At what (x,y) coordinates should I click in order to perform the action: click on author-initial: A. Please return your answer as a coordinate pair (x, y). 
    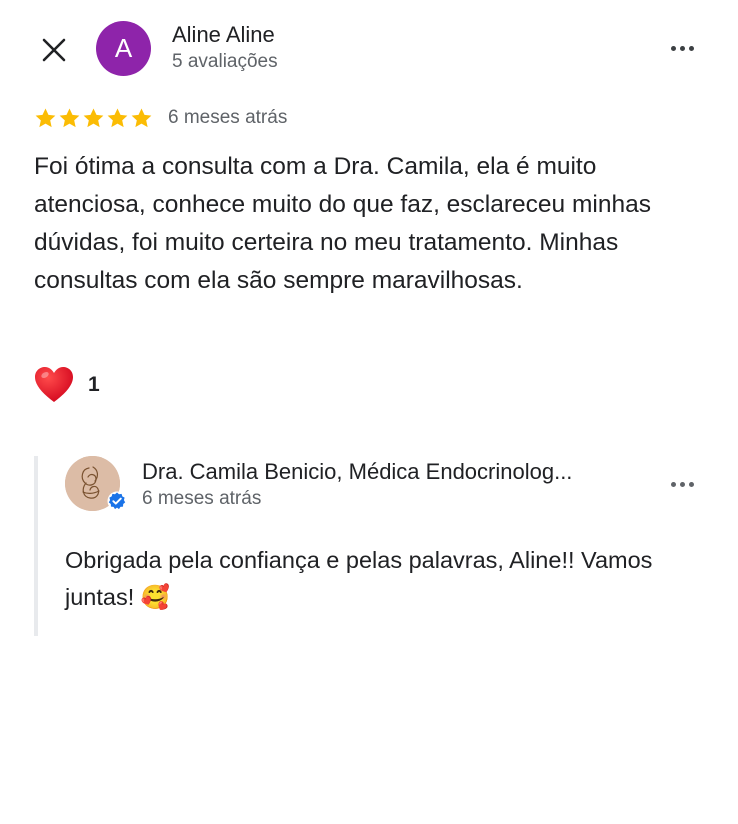
    Looking at the image, I should click on (123, 48).